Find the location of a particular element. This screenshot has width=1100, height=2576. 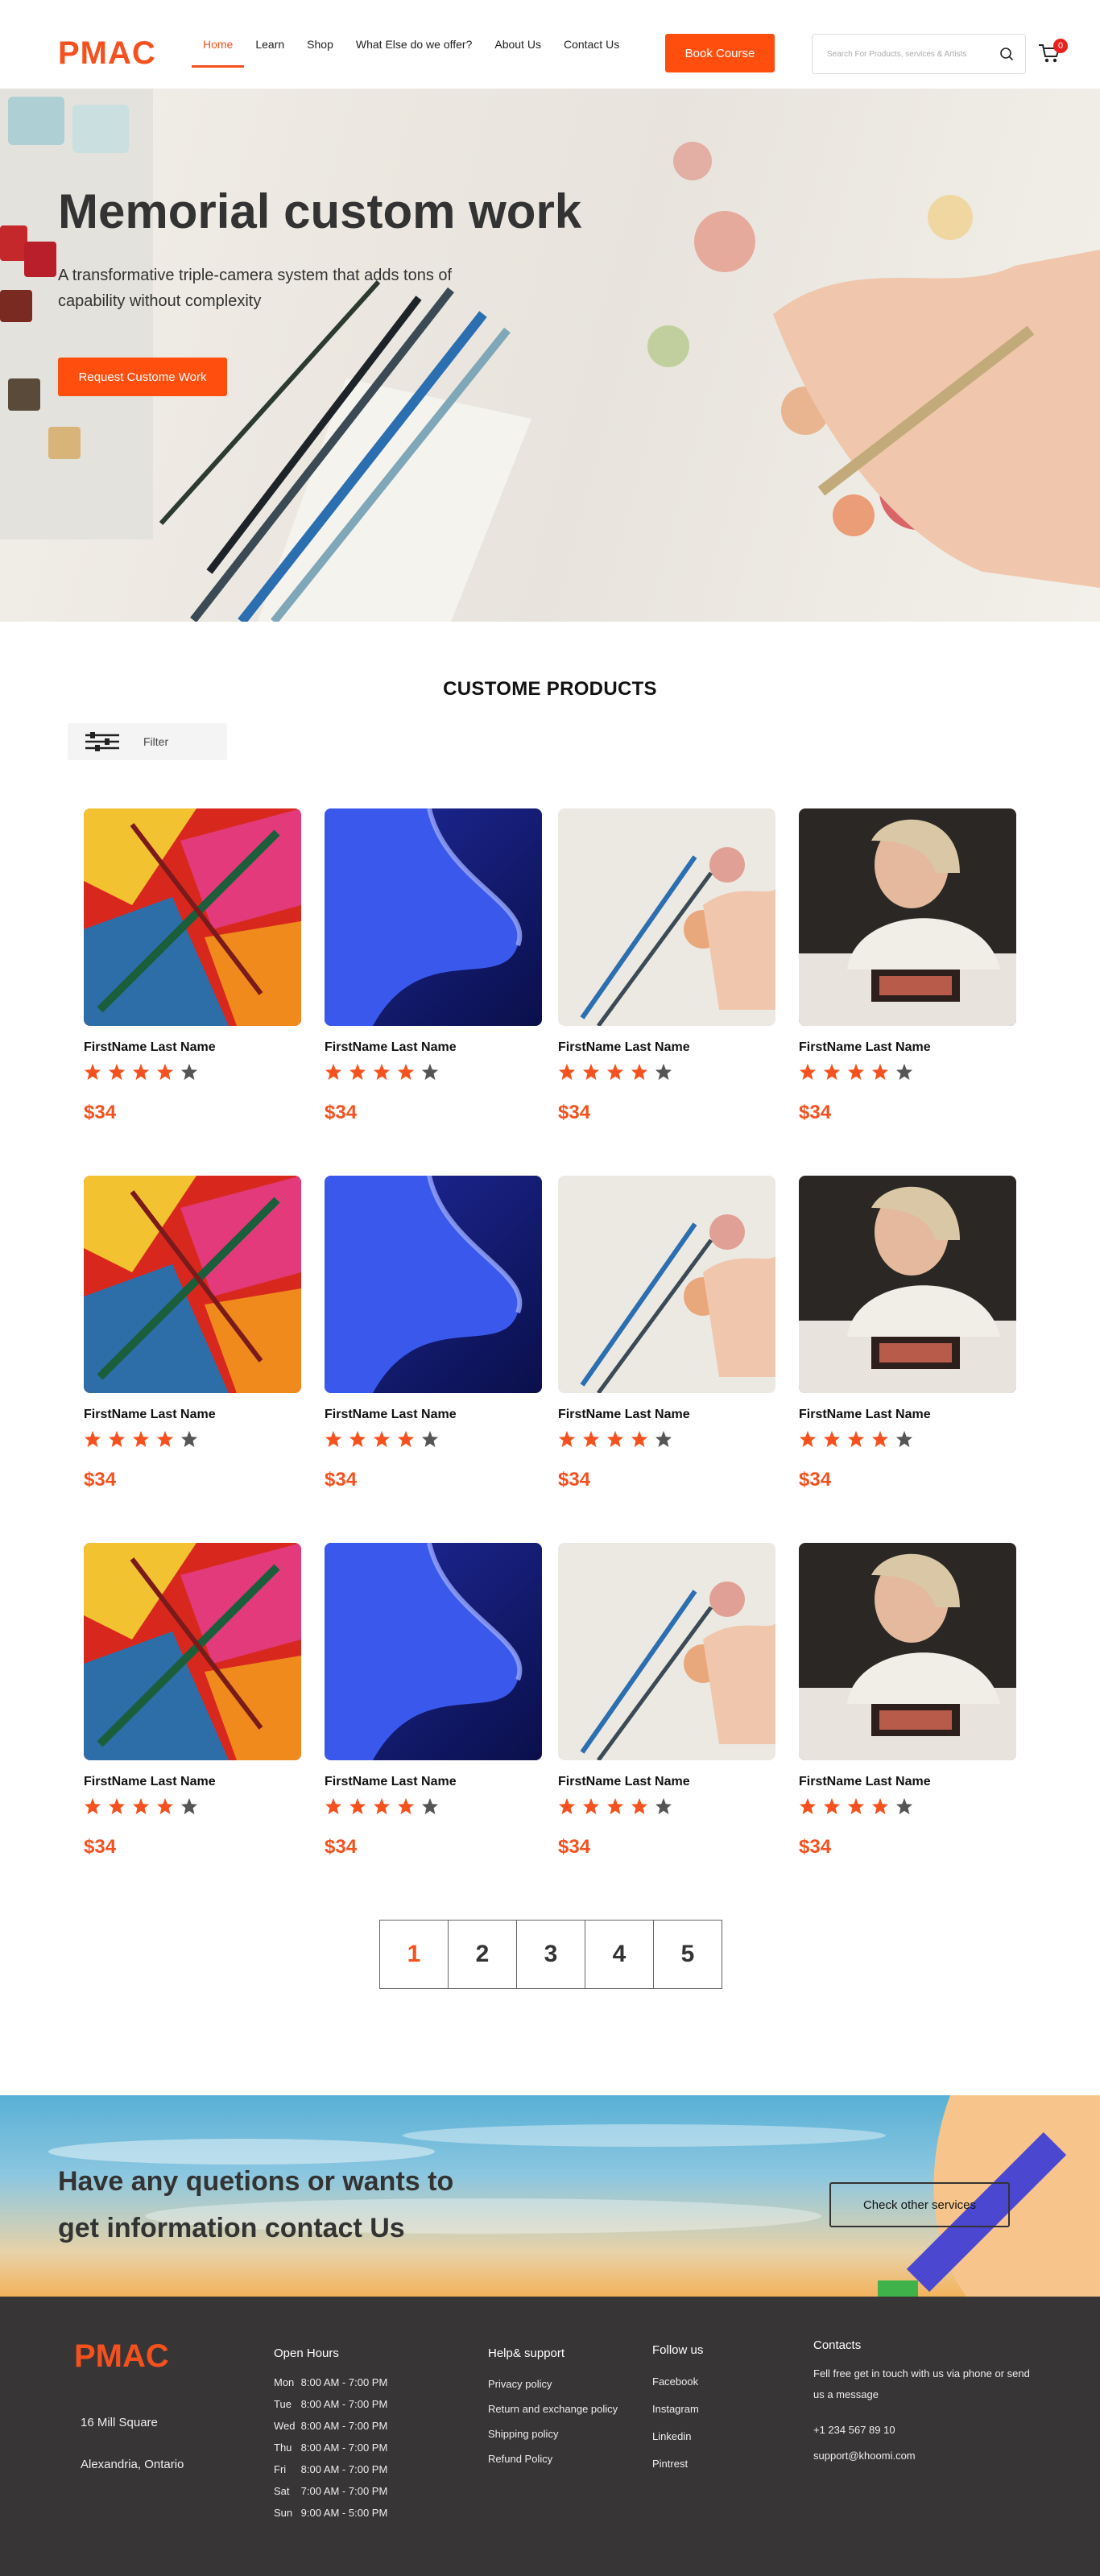

page-2-button: 2 is located at coordinates (482, 1955).